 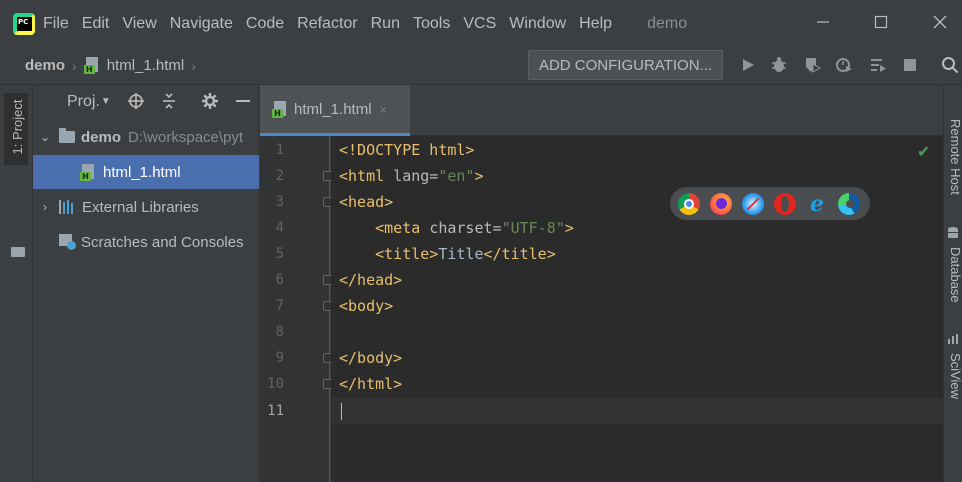 What do you see at coordinates (146, 65) in the screenshot?
I see `breadcrumb-file: html_1.html` at bounding box center [146, 65].